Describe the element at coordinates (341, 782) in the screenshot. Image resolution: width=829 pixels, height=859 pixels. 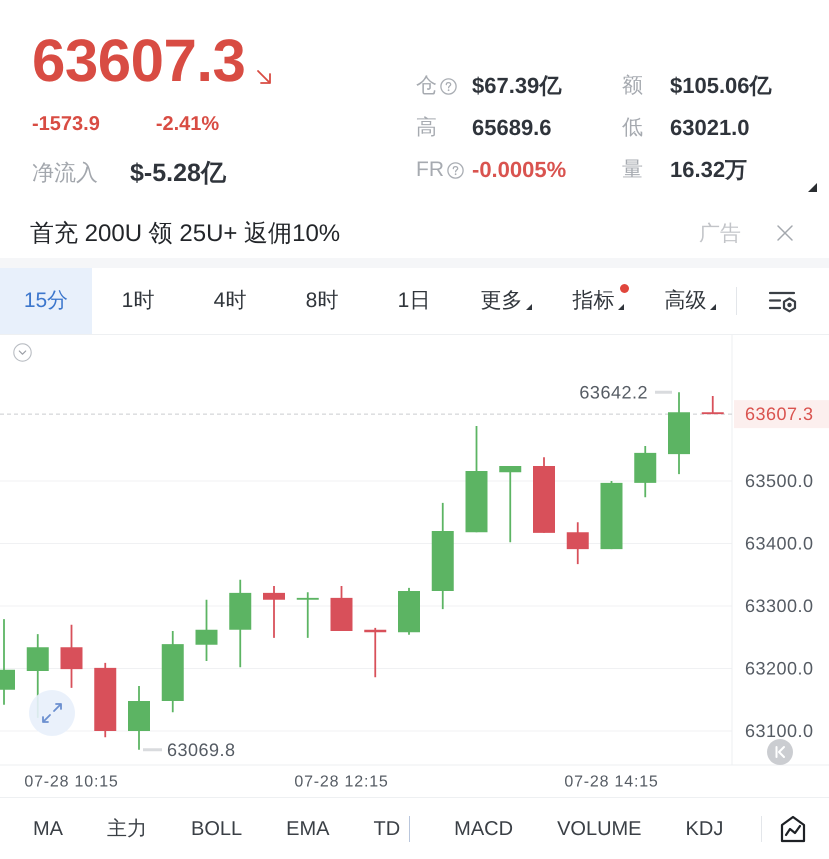
I see `x-axis-label: 07-28 12:15` at that location.